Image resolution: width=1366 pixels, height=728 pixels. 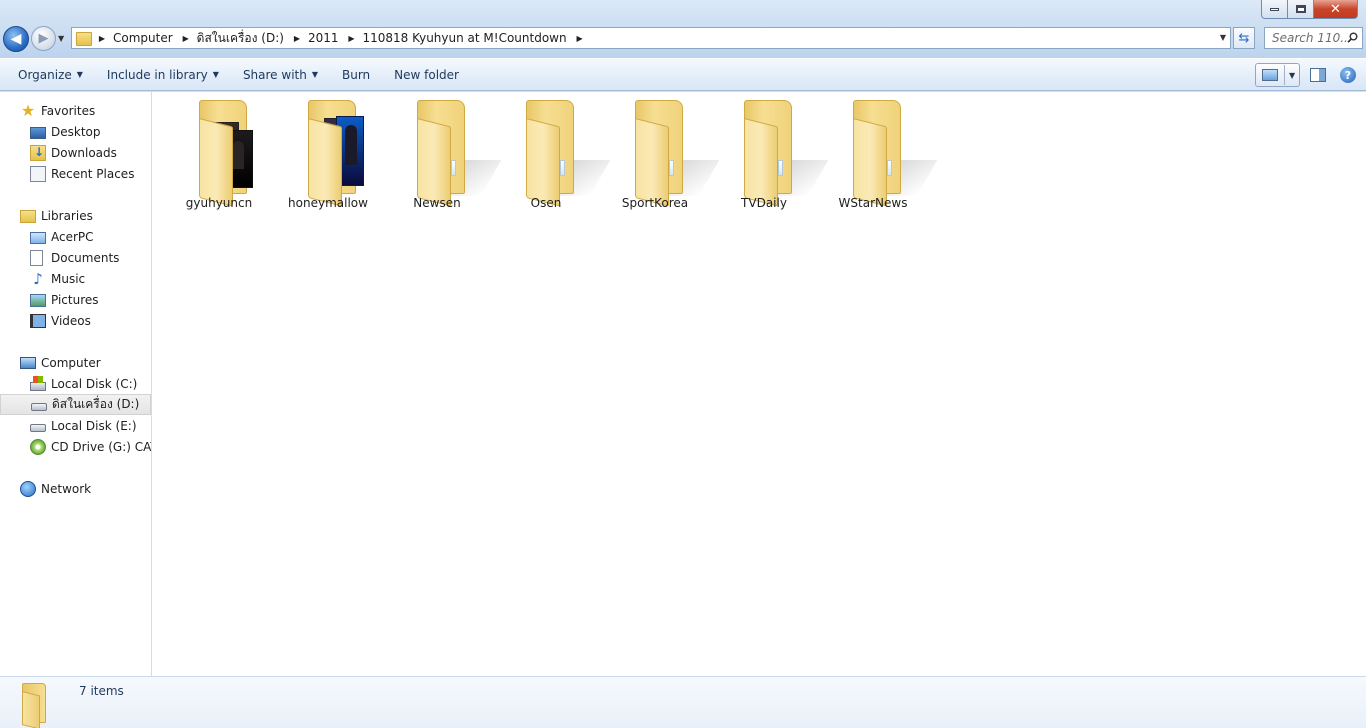 I want to click on breadcrumb-drive-d: ดิสในเครื่อง (D:), so click(x=241, y=38).